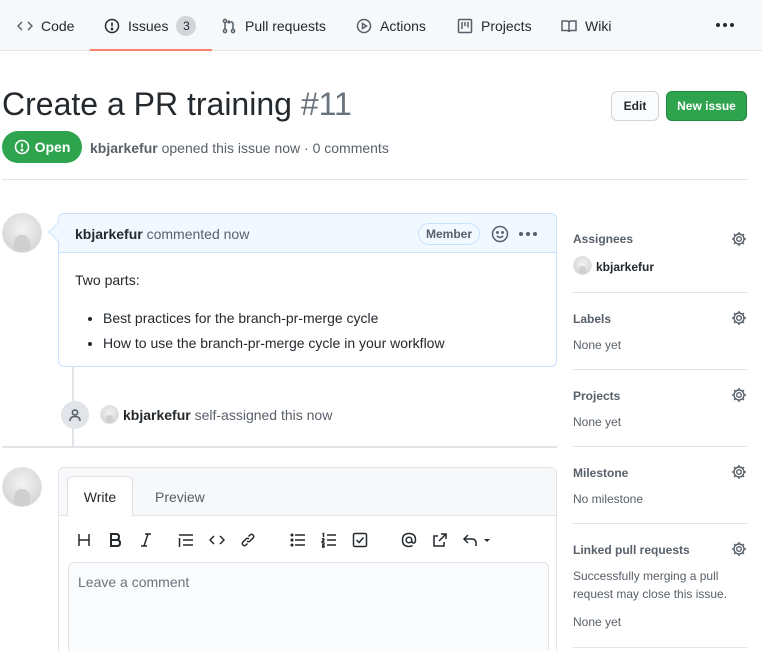 The image size is (762, 651). I want to click on issue-author-link: kbjarkefur, so click(124, 148).